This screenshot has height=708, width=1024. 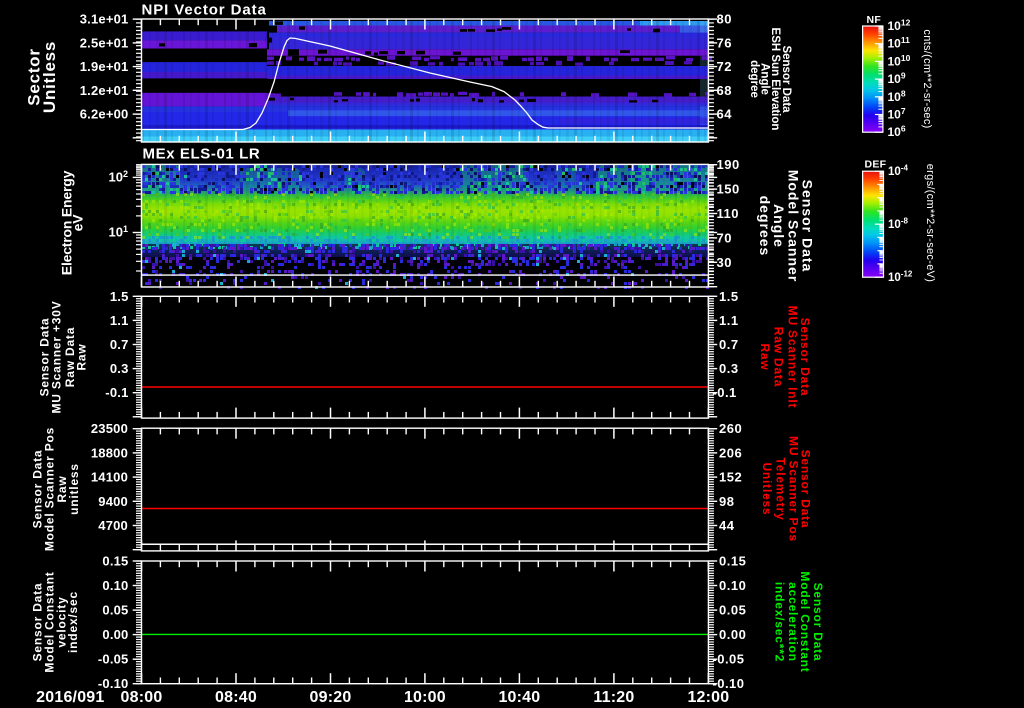 What do you see at coordinates (724, 66) in the screenshot?
I see `svg-text: 72` at bounding box center [724, 66].